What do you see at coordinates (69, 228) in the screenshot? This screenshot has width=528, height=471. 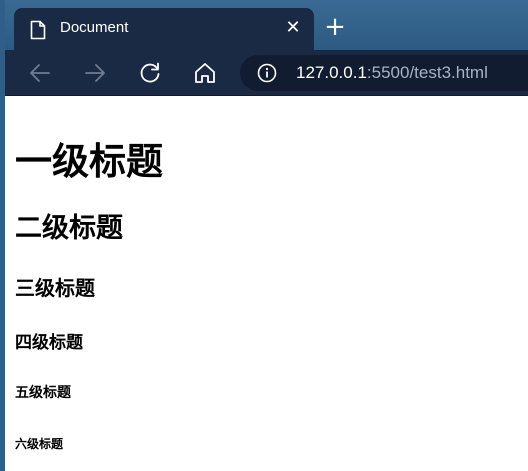 I see `heading-2: 二级标题` at bounding box center [69, 228].